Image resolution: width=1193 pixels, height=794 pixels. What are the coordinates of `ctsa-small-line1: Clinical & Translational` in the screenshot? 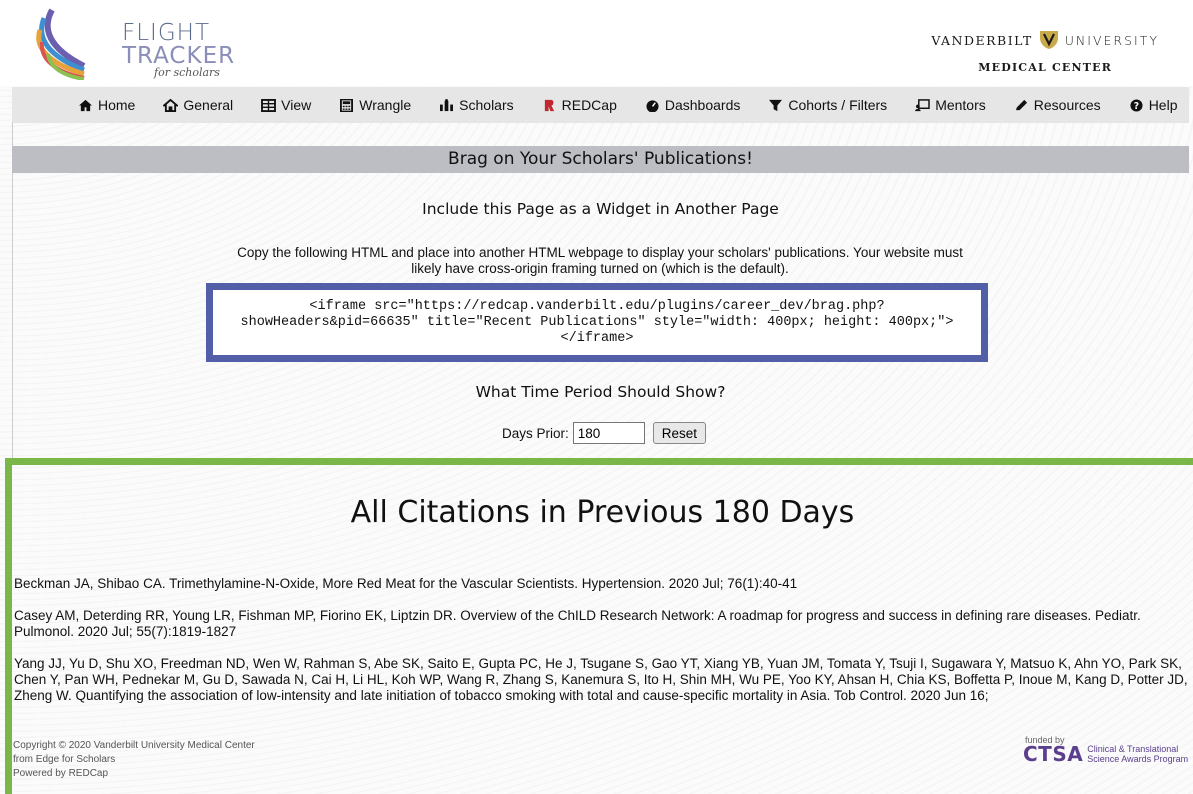 It's located at (1133, 749).